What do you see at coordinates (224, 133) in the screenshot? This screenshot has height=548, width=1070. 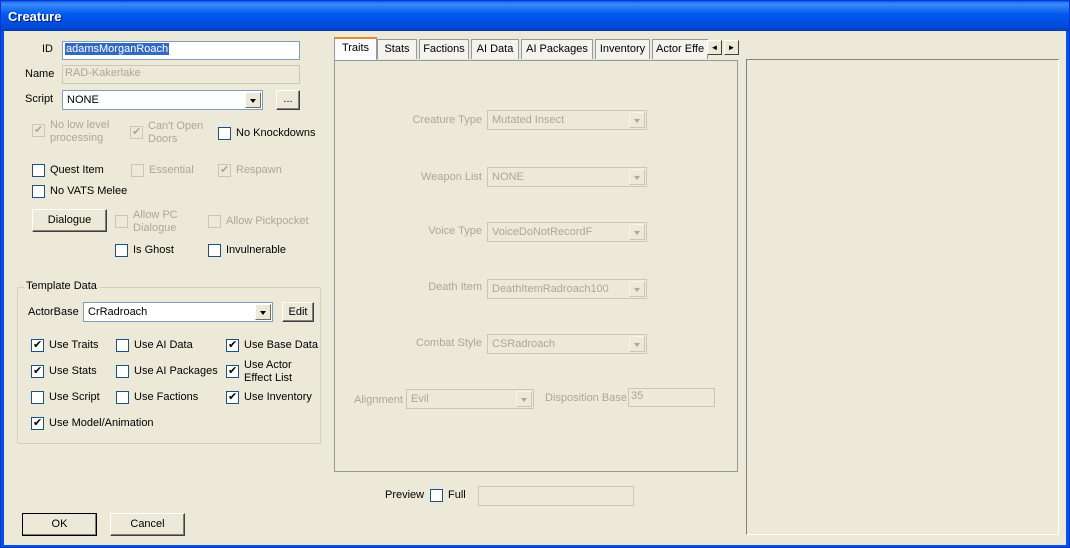 I see `no-knockdowns-checkbox` at bounding box center [224, 133].